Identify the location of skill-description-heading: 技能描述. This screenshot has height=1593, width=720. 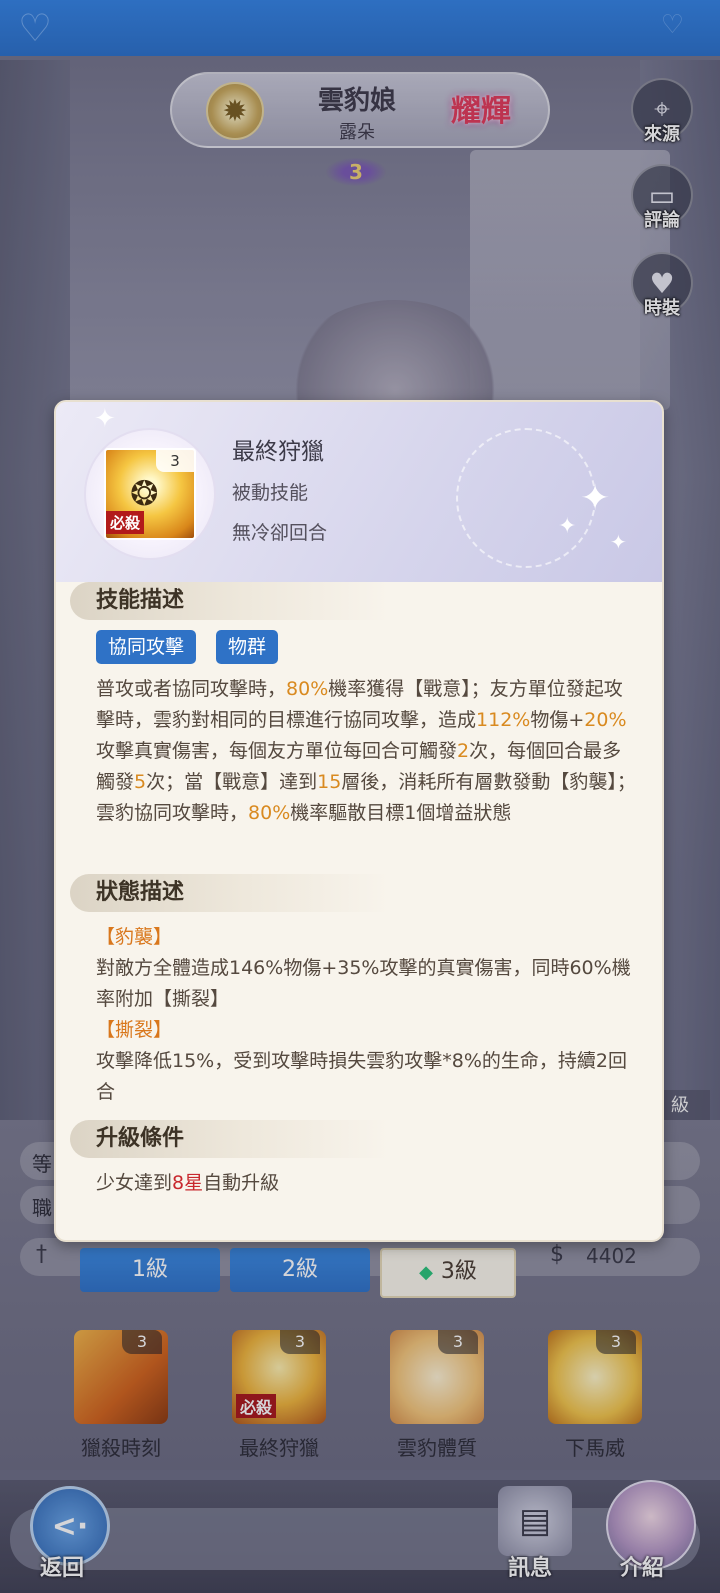
(230, 601).